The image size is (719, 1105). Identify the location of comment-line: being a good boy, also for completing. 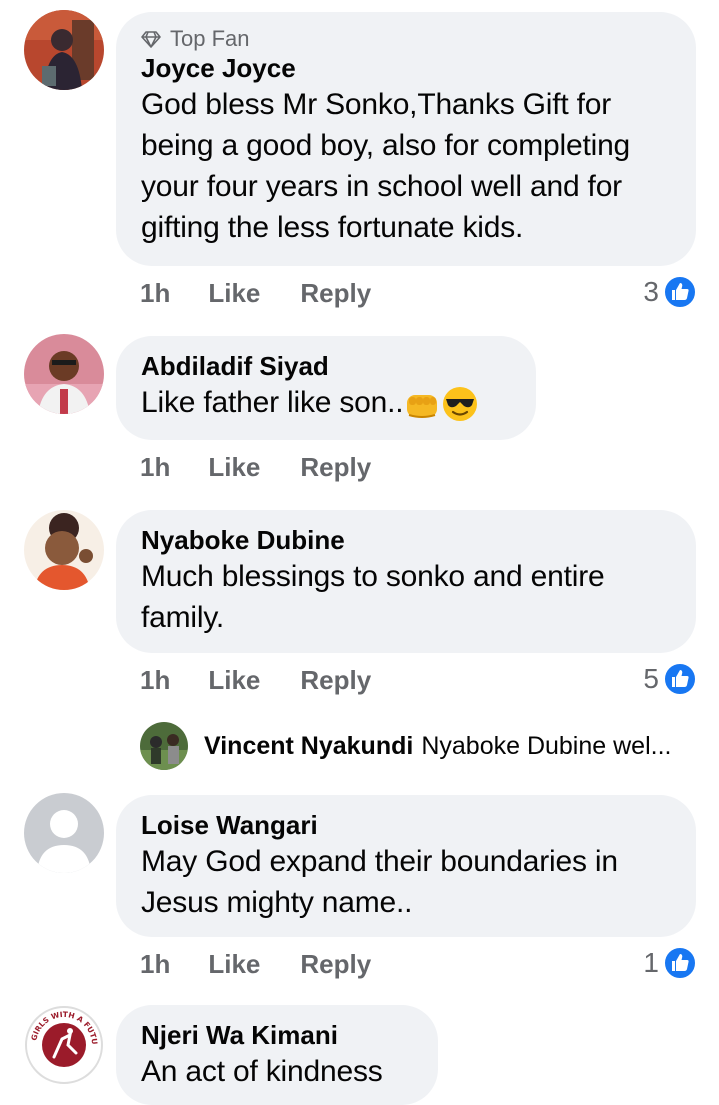
(386, 145).